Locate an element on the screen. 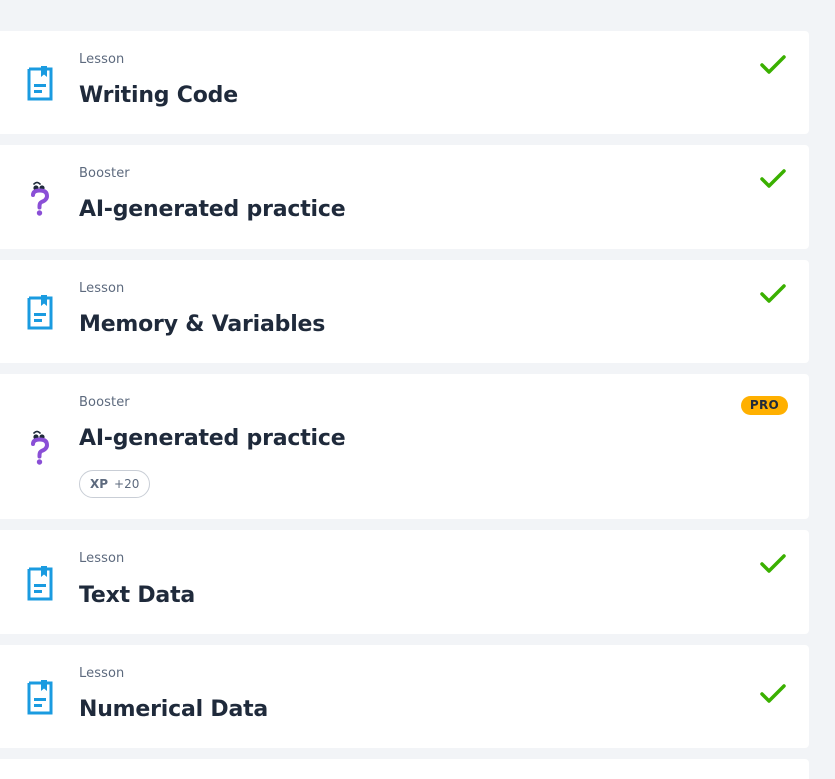  lesson-card-writing-code: Lesson Writing Code is located at coordinates (404, 82).